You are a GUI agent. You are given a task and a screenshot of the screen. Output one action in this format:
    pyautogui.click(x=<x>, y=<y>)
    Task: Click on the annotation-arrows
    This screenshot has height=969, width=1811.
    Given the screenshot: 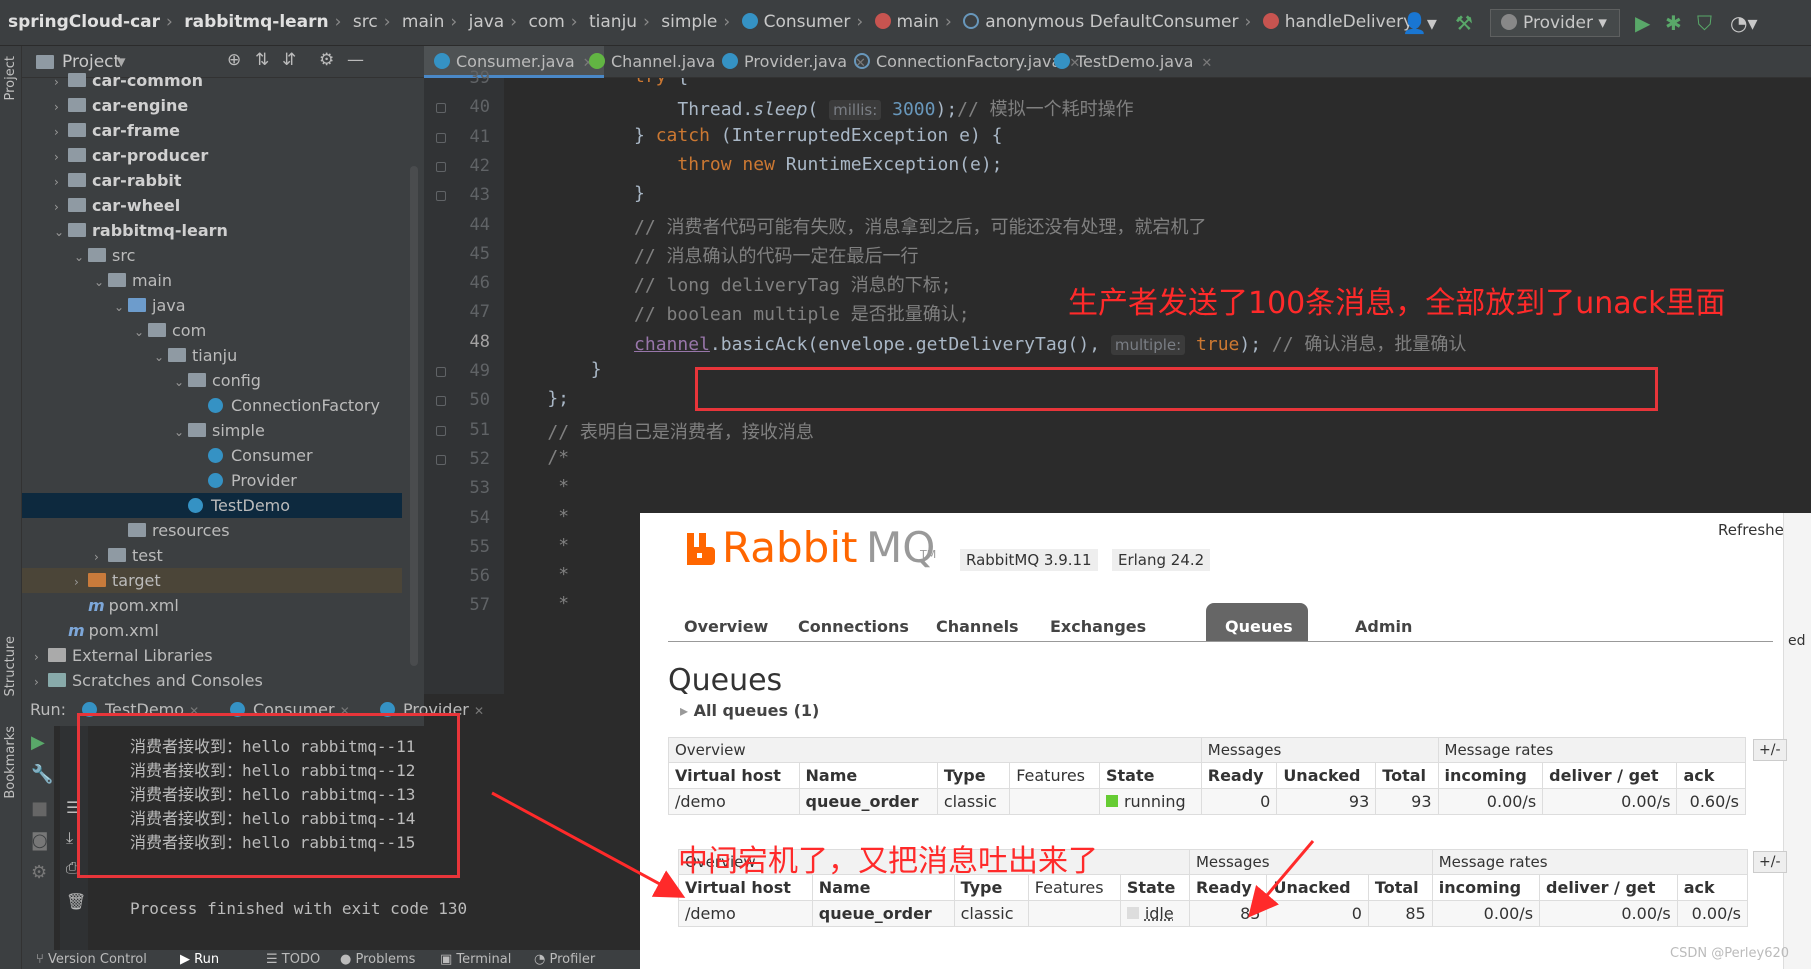 What is the action you would take?
    pyautogui.click(x=903, y=854)
    